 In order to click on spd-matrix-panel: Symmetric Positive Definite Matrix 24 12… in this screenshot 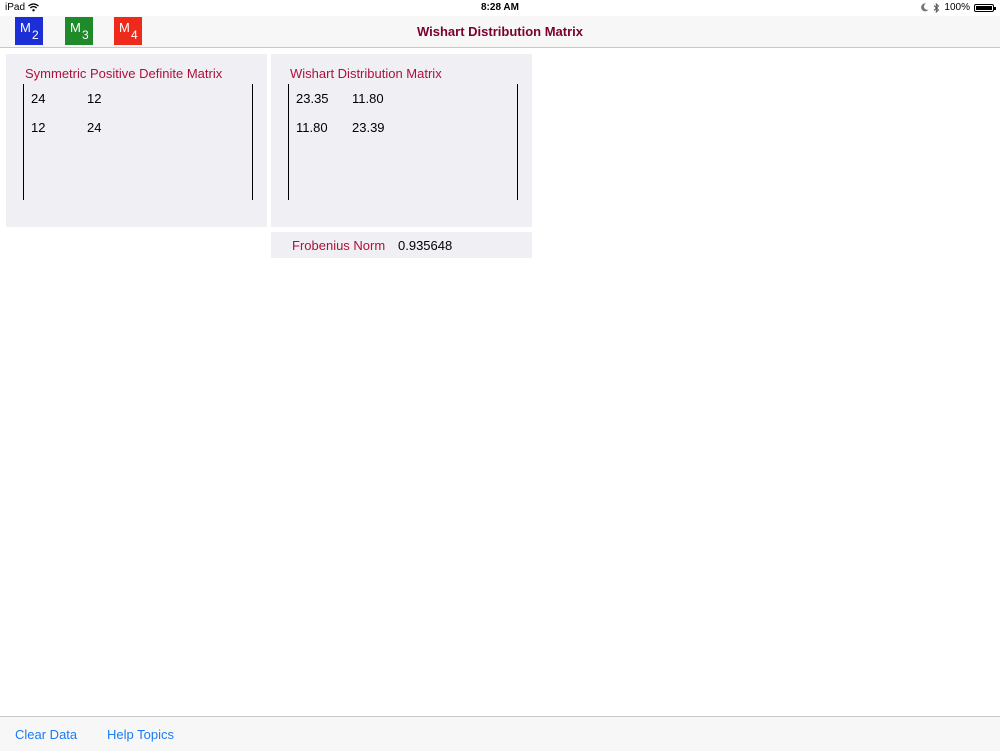, I will do `click(136, 140)`.